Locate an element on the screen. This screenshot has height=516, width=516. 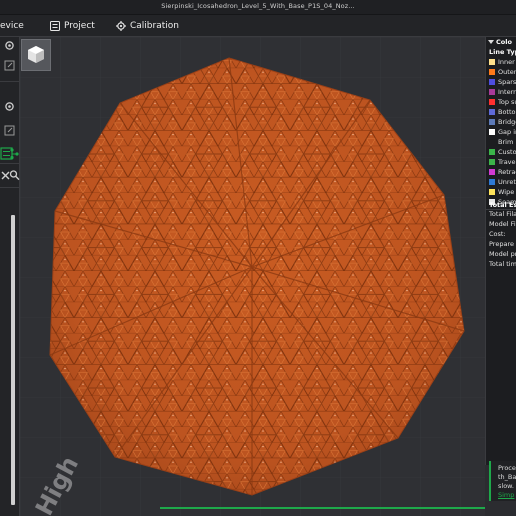
estimate-title: Total Est is located at coordinates (502, 205).